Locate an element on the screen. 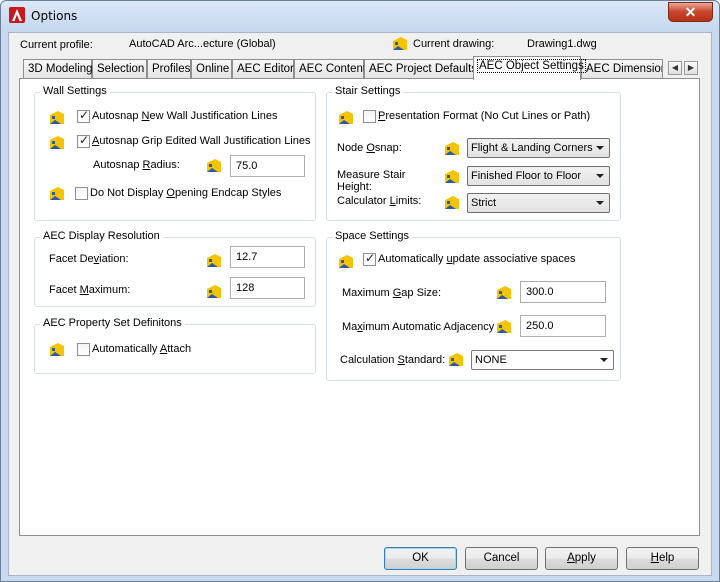 Image resolution: width=720 pixels, height=582 pixels. tab-aec-project-defaults: AEC Project Defaults is located at coordinates (420, 69).